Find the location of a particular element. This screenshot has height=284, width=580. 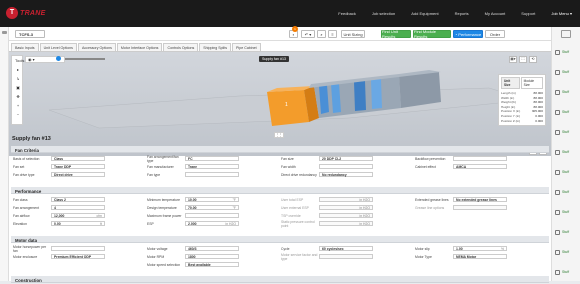

left-rail-handle is located at coordinates (4, 32).